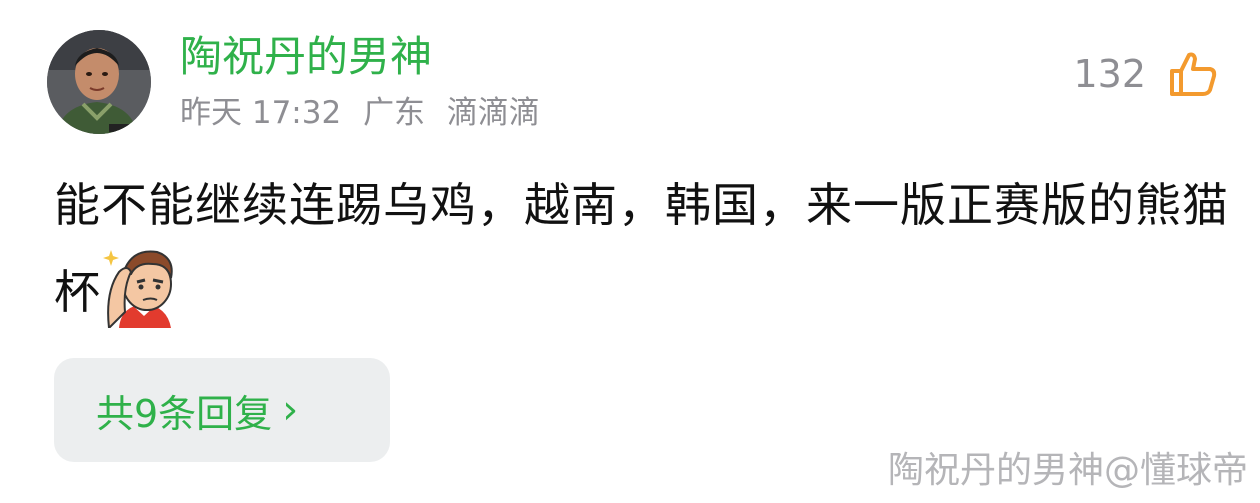 The width and height of the screenshot is (1260, 503). Describe the element at coordinates (184, 413) in the screenshot. I see `replies-label: 共9条回复` at that location.